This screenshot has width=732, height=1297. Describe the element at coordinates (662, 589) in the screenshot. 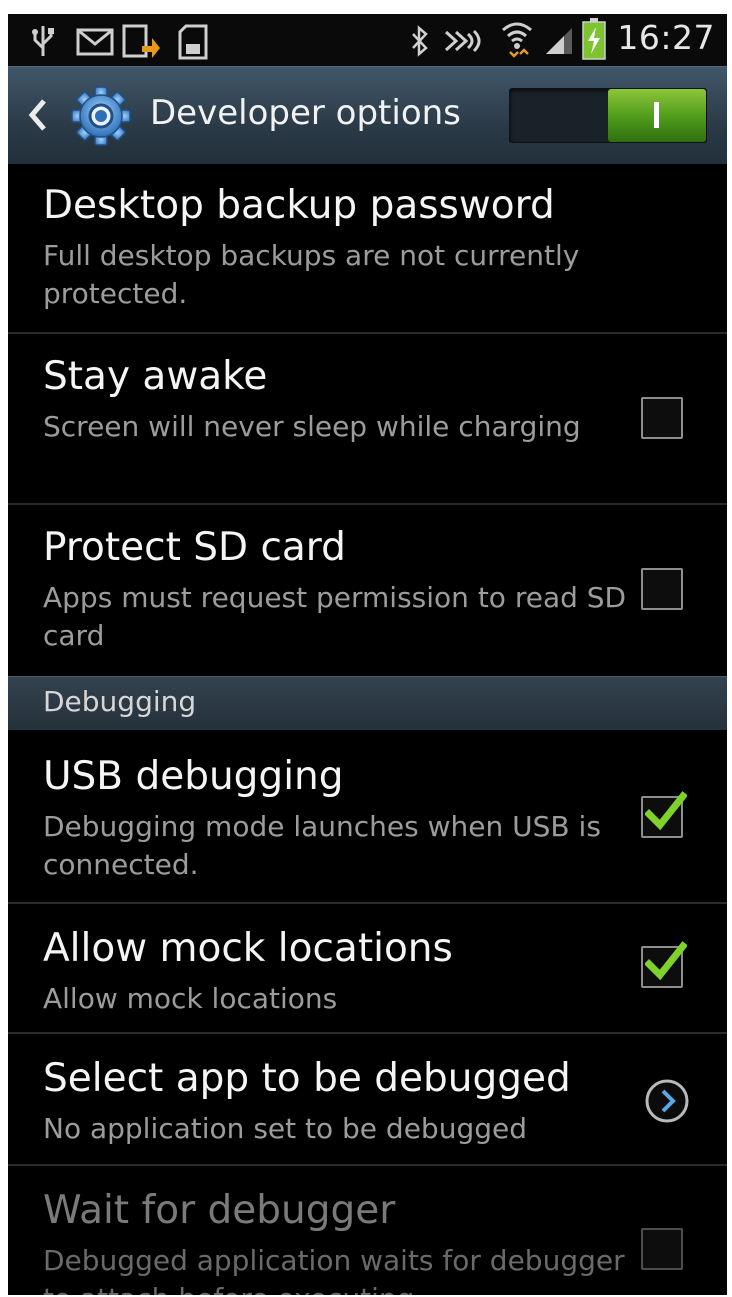

I see `protect-sd-checkbox` at that location.